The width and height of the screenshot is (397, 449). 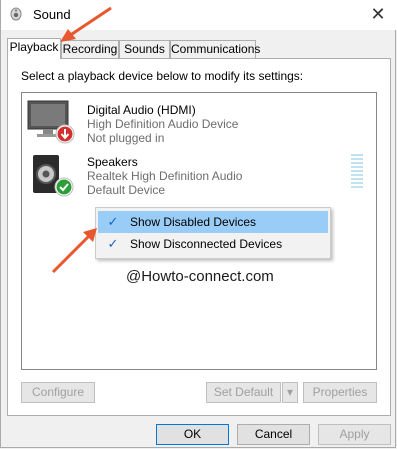 I want to click on configure-button: Configure, so click(x=58, y=392).